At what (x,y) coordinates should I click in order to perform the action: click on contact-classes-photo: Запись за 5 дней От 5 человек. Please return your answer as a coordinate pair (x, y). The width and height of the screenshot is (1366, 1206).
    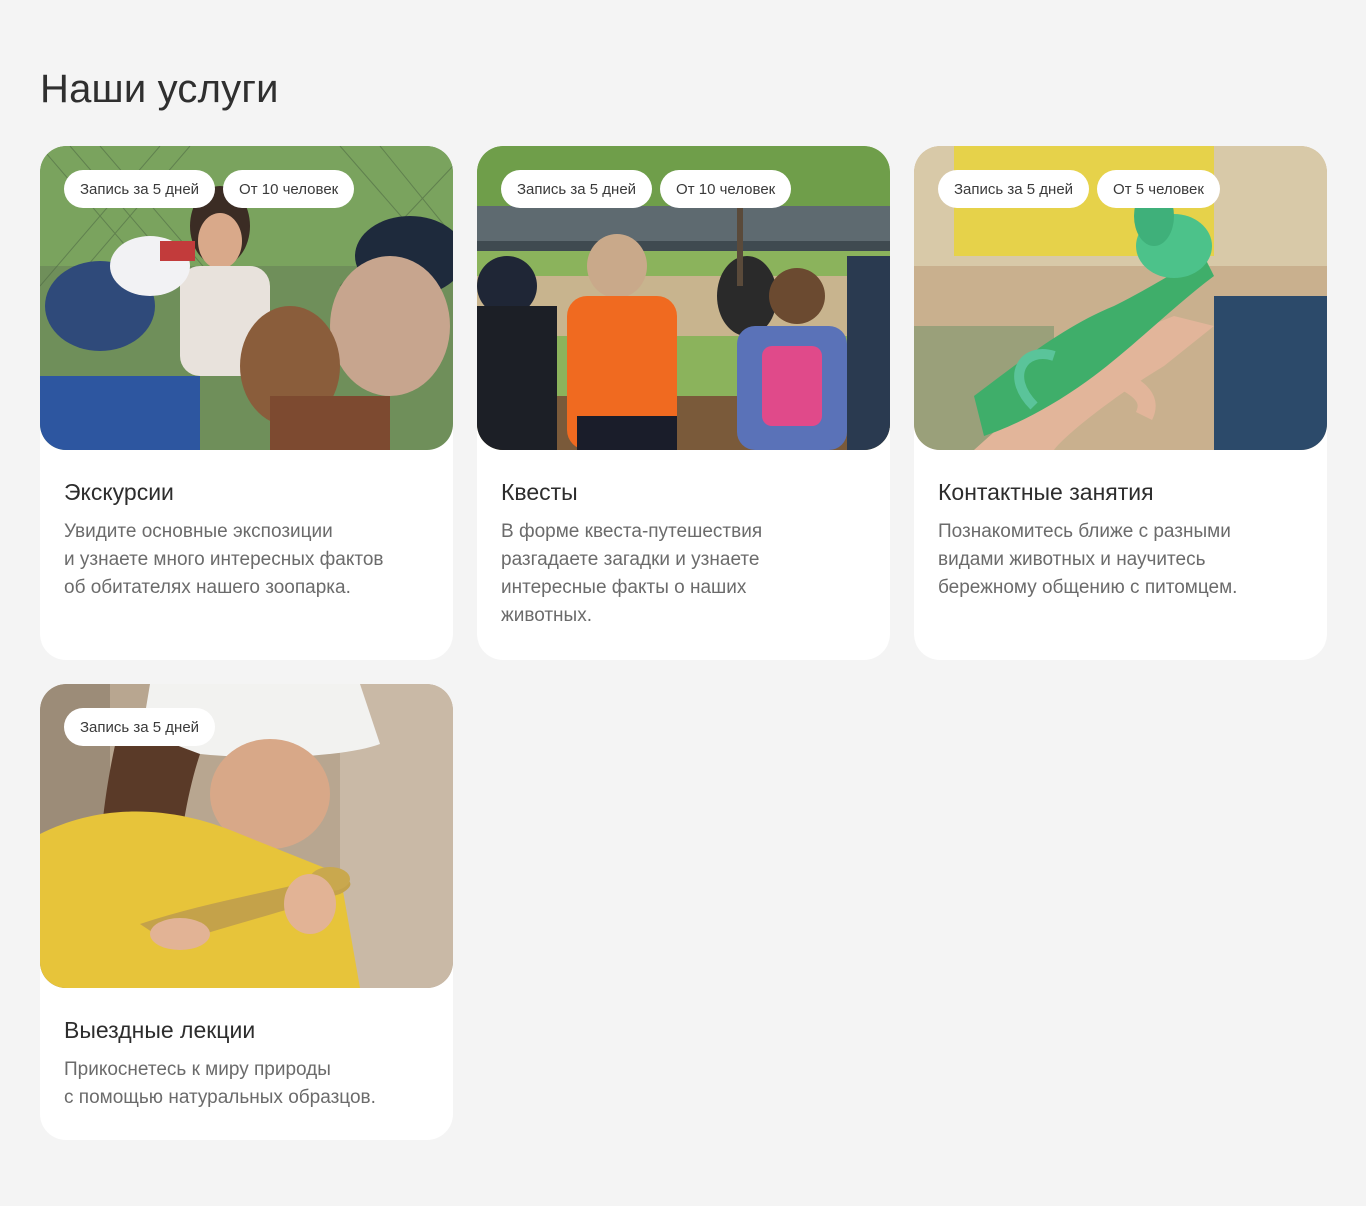
    Looking at the image, I should click on (1120, 298).